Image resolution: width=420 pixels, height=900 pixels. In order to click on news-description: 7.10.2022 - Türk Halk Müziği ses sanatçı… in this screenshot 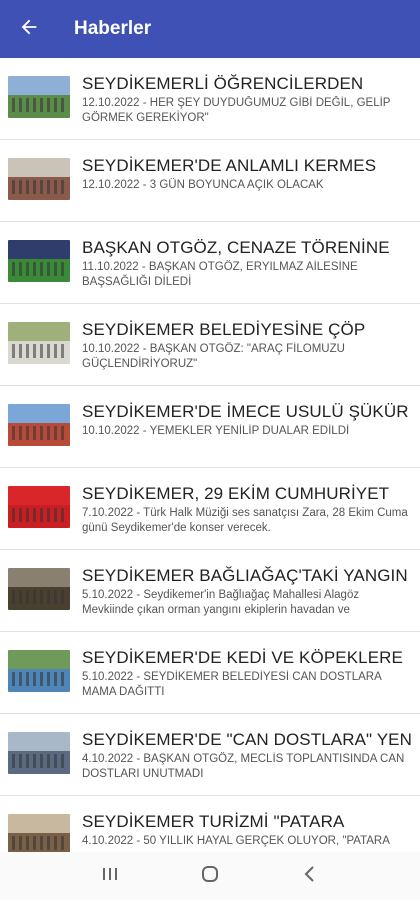, I will do `click(245, 520)`.